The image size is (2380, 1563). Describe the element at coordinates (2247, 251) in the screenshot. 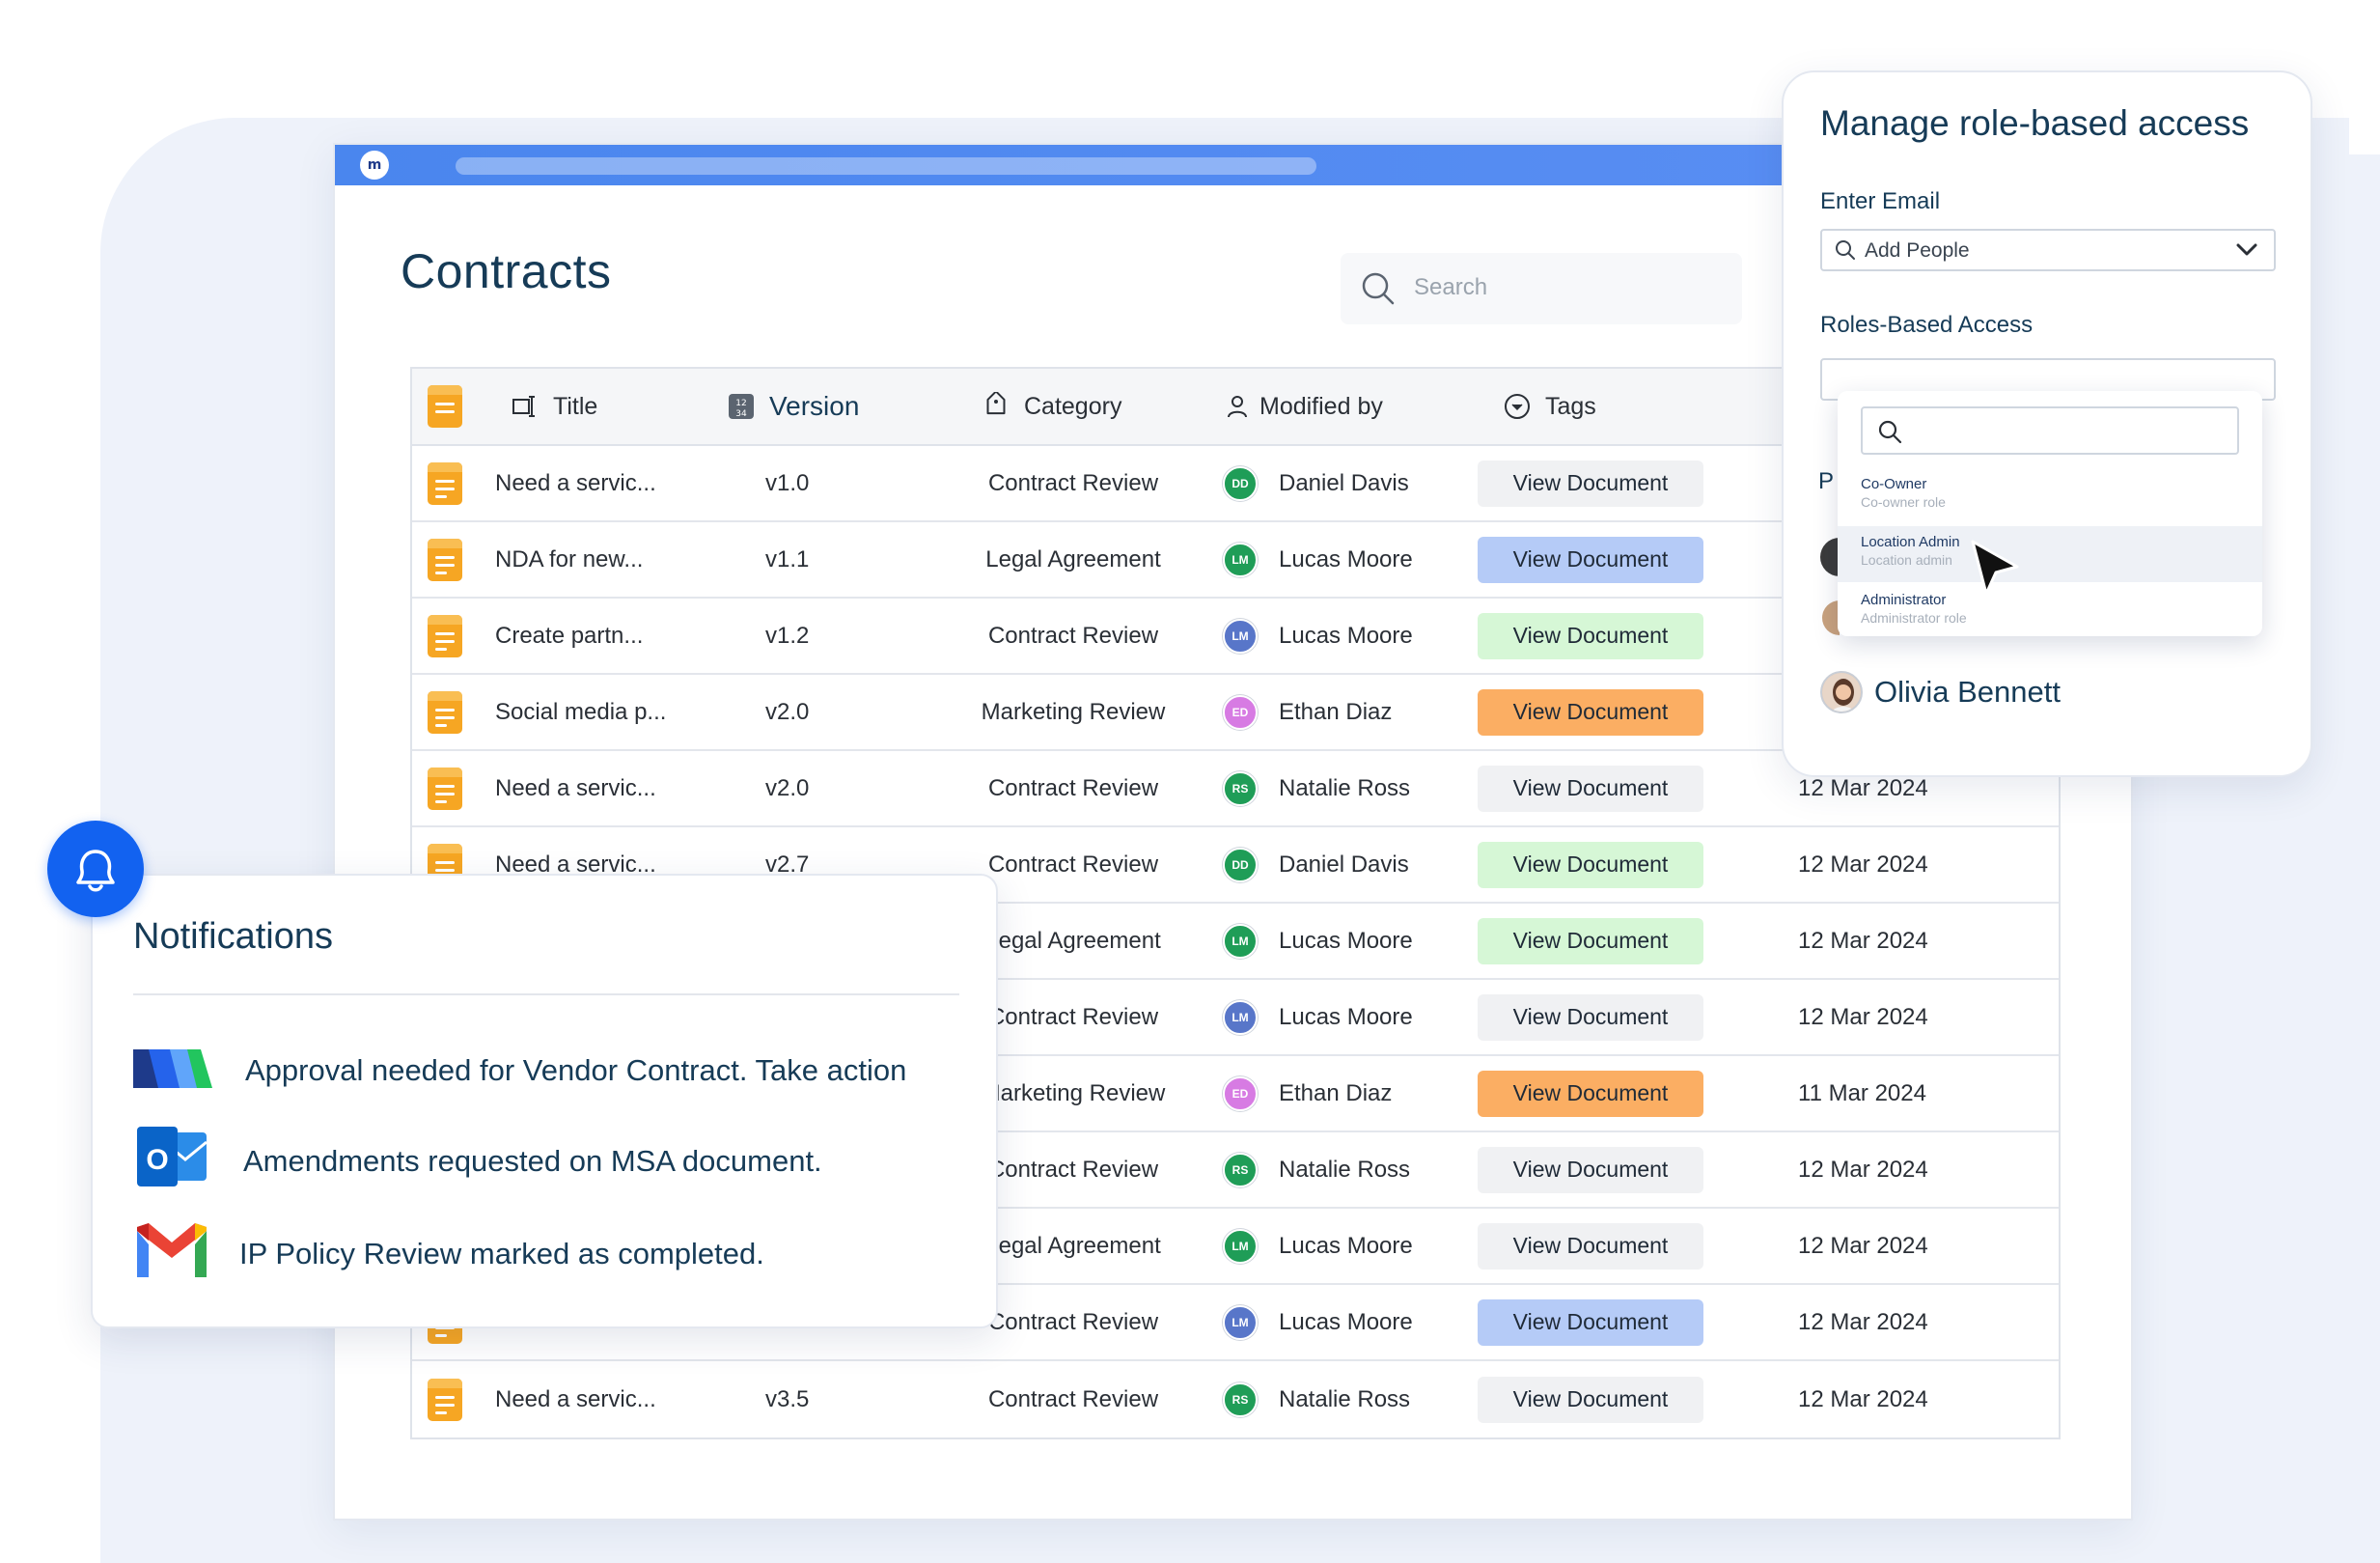

I see `chevron-down-icon` at that location.